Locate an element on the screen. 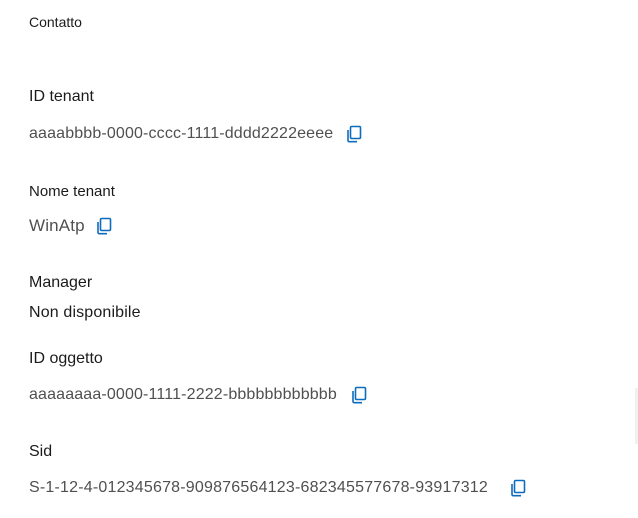  tenant-id-label: ID tenant is located at coordinates (61, 96).